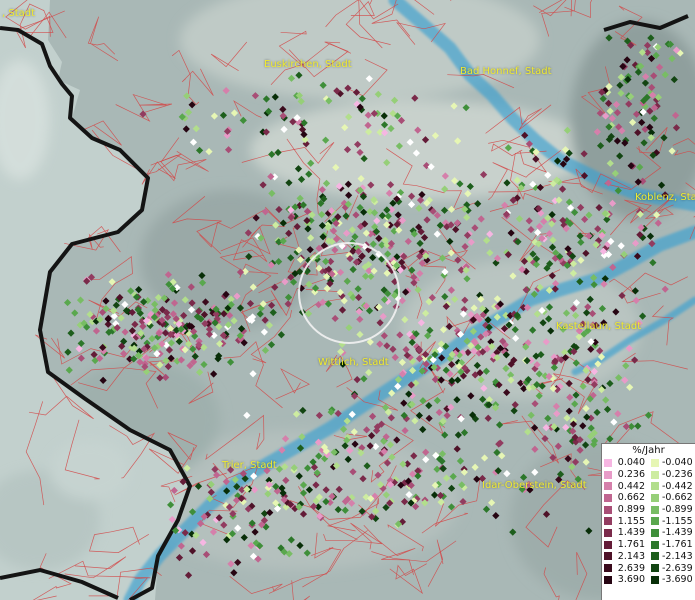 The image size is (695, 600). What do you see at coordinates (677, 568) in the screenshot?
I see `legend-value-negative: -2.639` at bounding box center [677, 568].